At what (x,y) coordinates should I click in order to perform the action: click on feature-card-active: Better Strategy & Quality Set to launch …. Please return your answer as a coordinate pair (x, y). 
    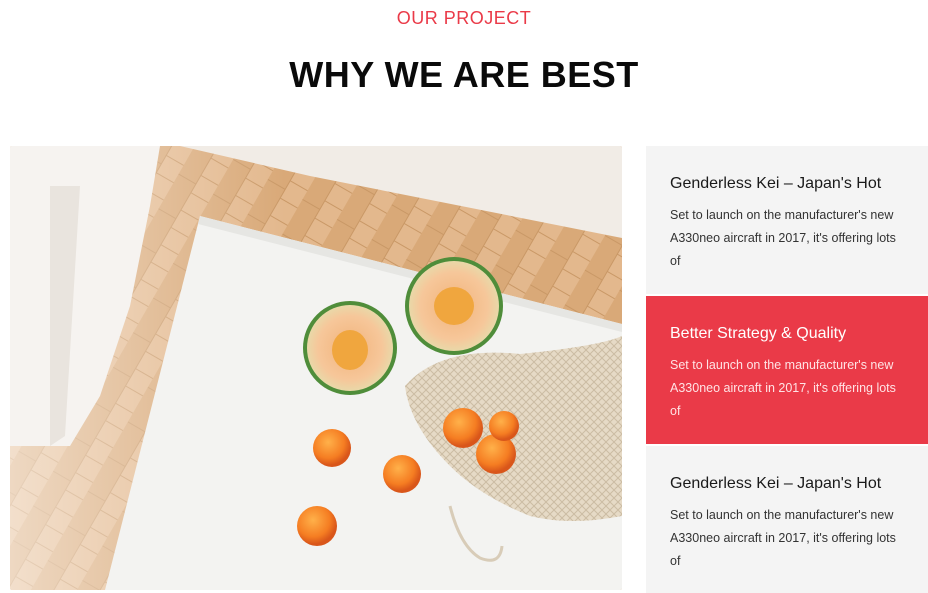
    Looking at the image, I should click on (787, 370).